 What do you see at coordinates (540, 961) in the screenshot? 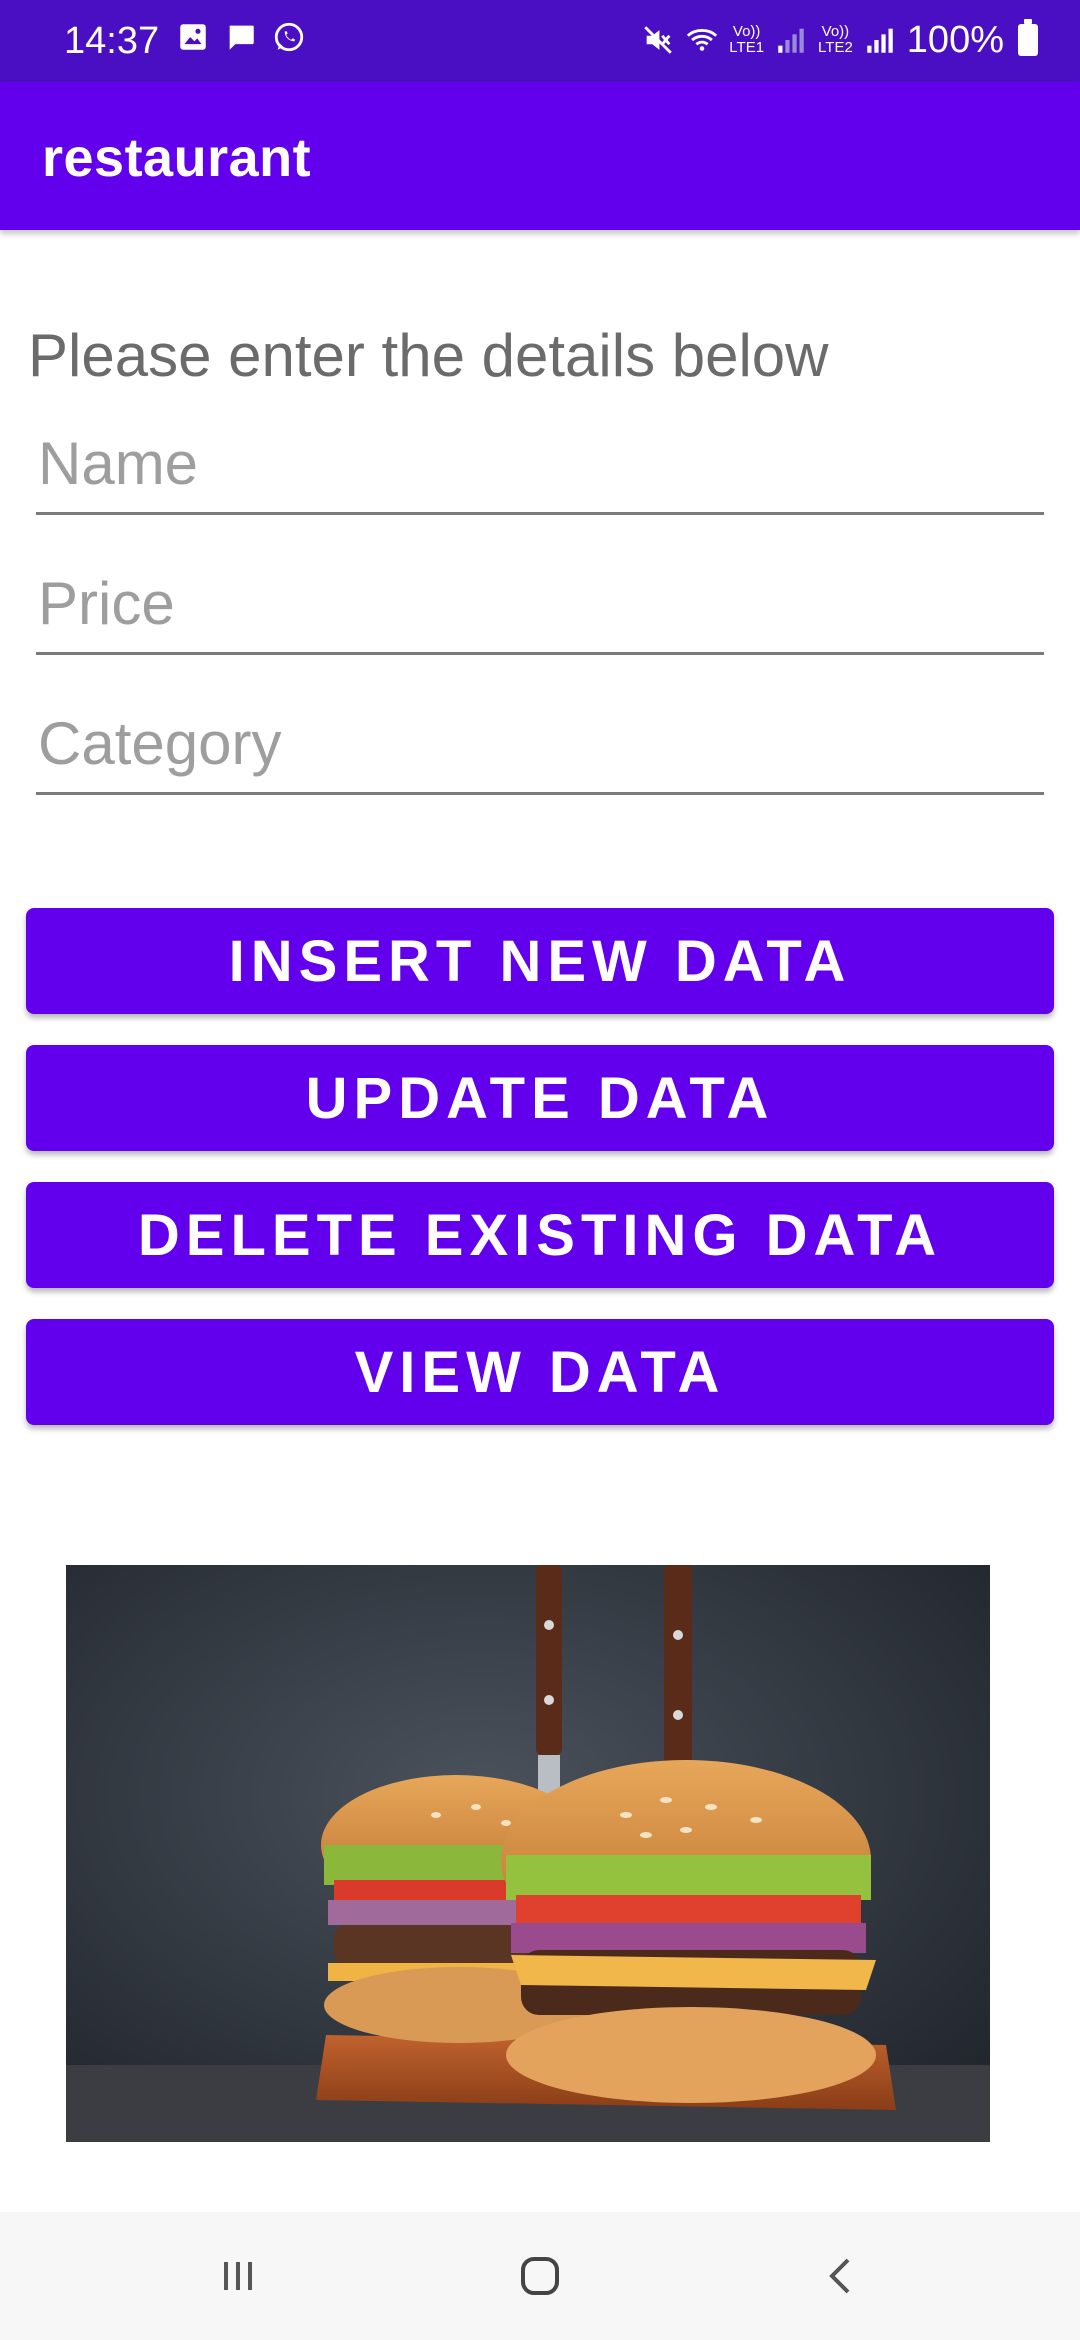
I see `insert-new-data-button: INSERT NEW DATA` at bounding box center [540, 961].